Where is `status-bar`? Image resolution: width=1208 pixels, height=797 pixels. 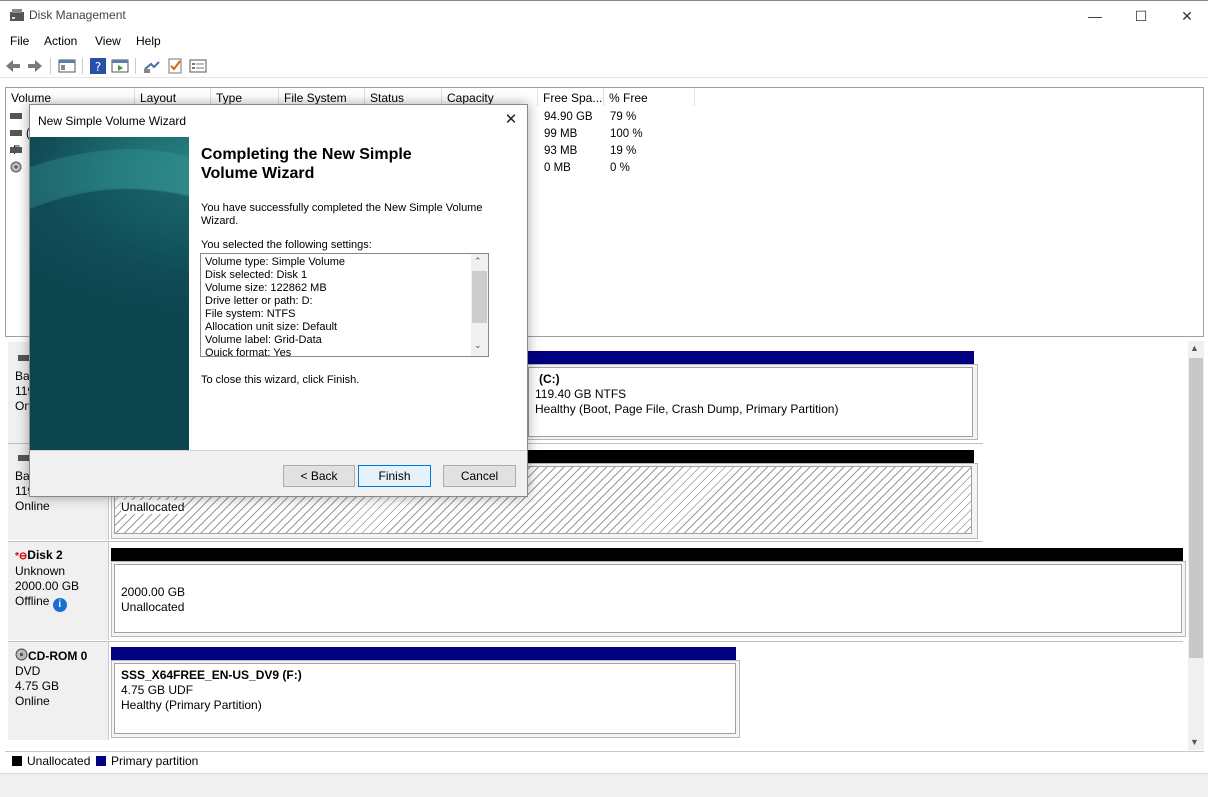 status-bar is located at coordinates (604, 785).